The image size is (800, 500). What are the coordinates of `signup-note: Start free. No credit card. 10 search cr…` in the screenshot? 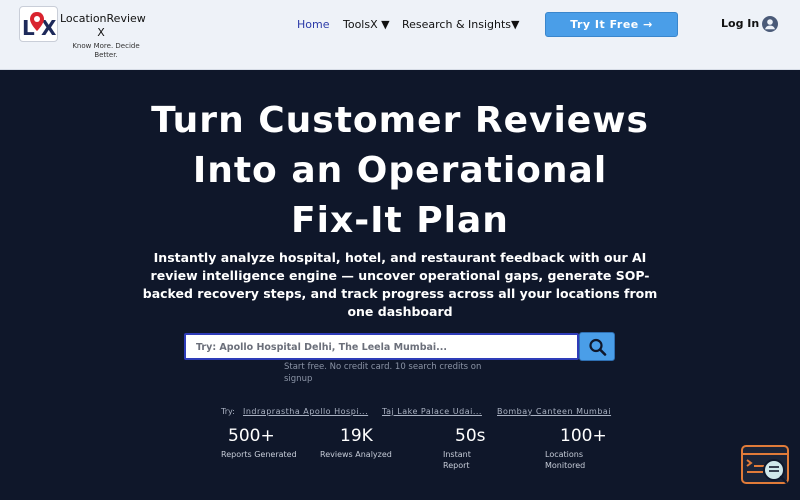 It's located at (383, 373).